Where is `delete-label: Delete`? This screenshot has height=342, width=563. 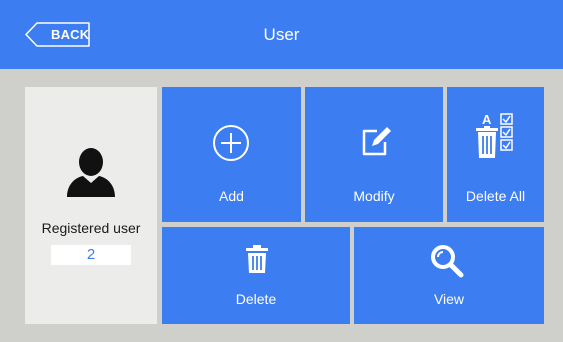 delete-label: Delete is located at coordinates (256, 299).